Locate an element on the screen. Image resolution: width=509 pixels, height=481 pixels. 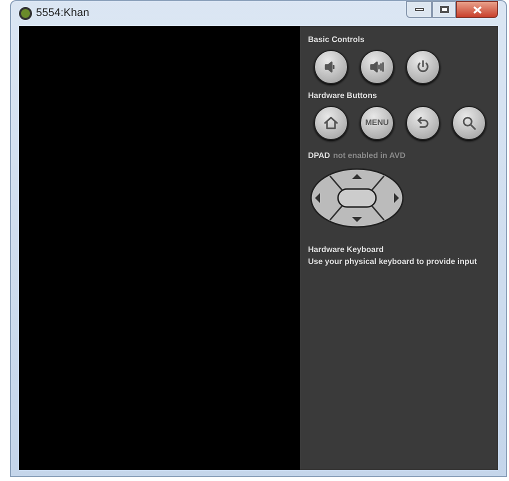
app-icon is located at coordinates (25, 13).